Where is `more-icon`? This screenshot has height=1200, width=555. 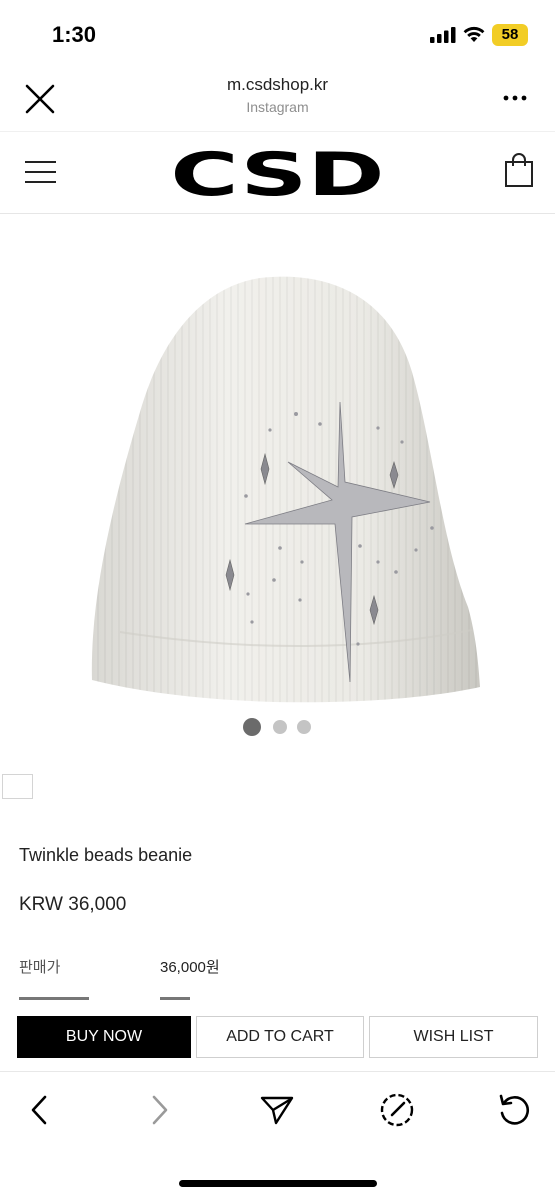 more-icon is located at coordinates (515, 98).